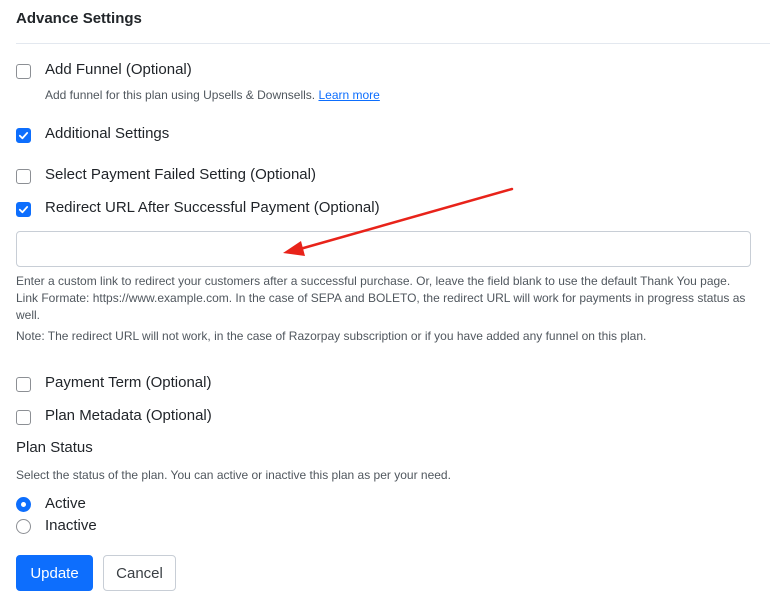 The height and width of the screenshot is (606, 772). Describe the element at coordinates (393, 43) in the screenshot. I see `section-divider` at that location.